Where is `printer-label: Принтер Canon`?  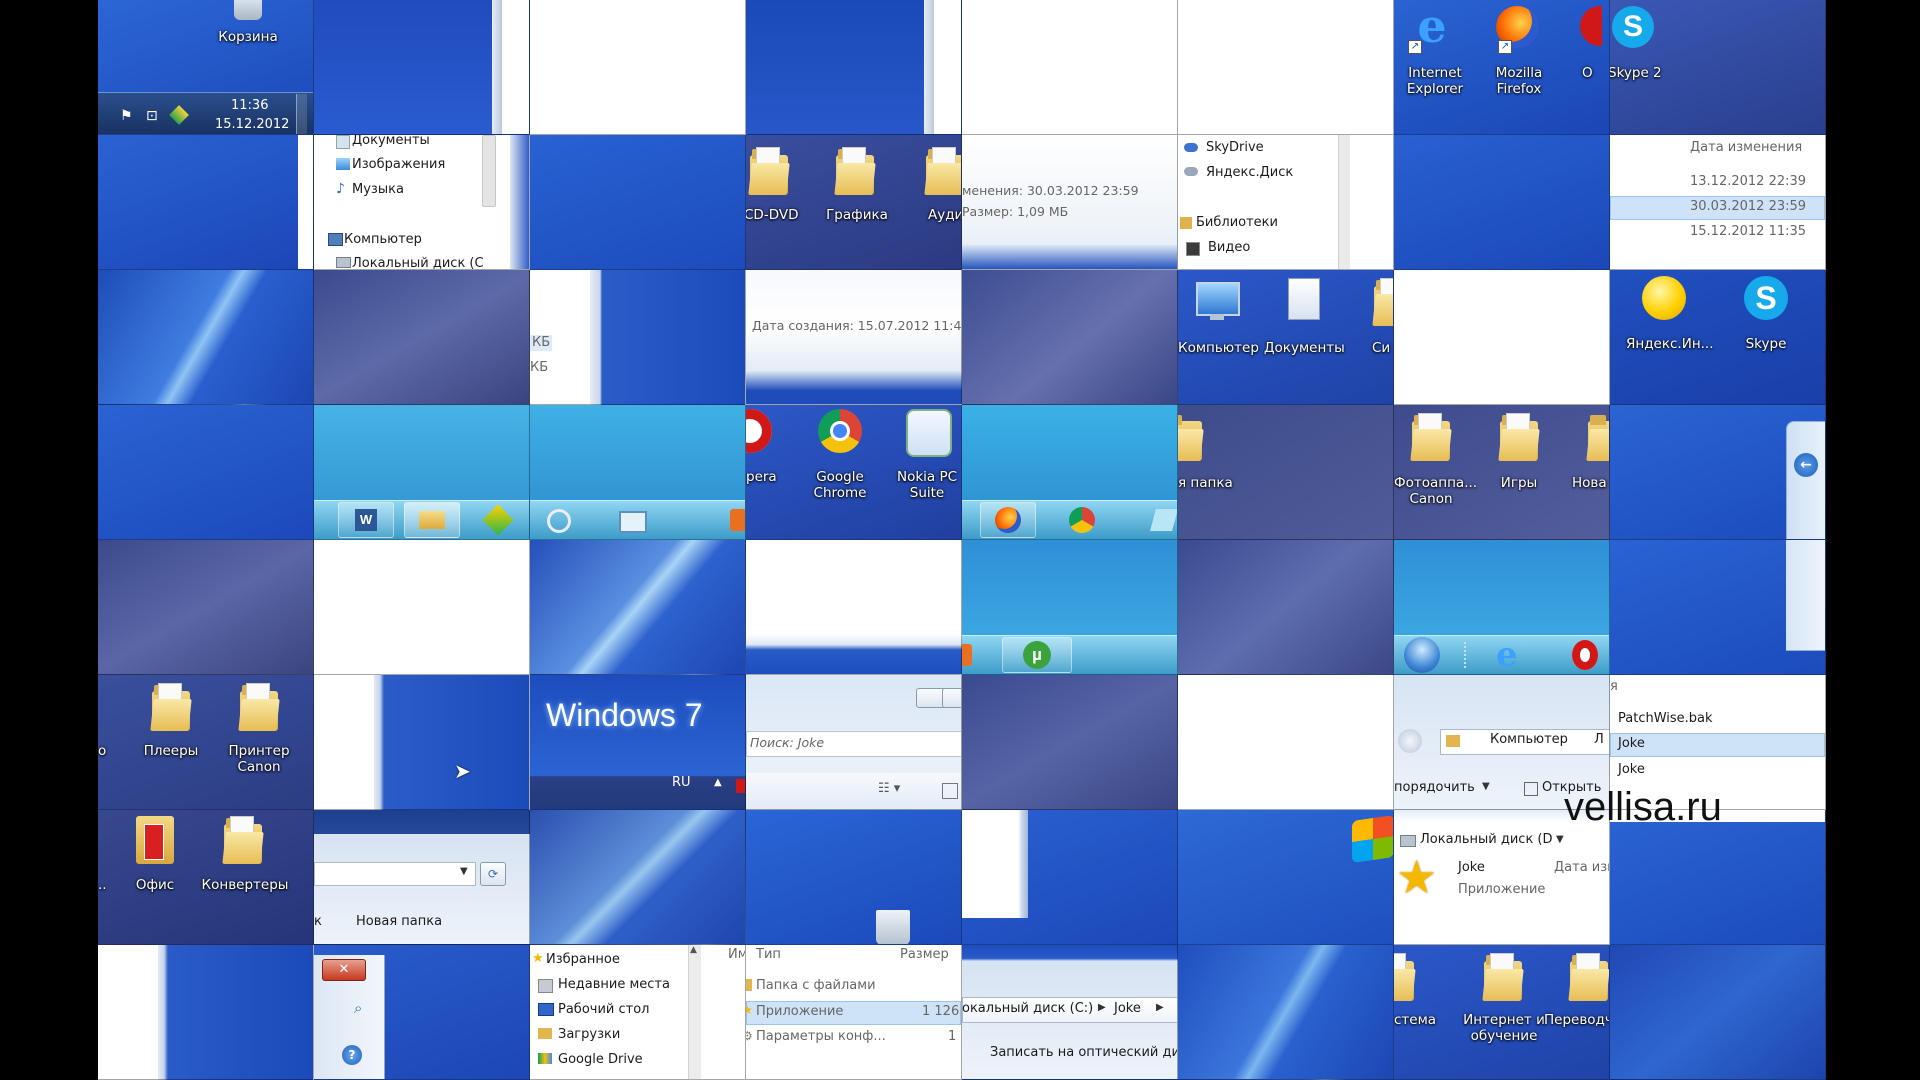 printer-label: Принтер Canon is located at coordinates (259, 759).